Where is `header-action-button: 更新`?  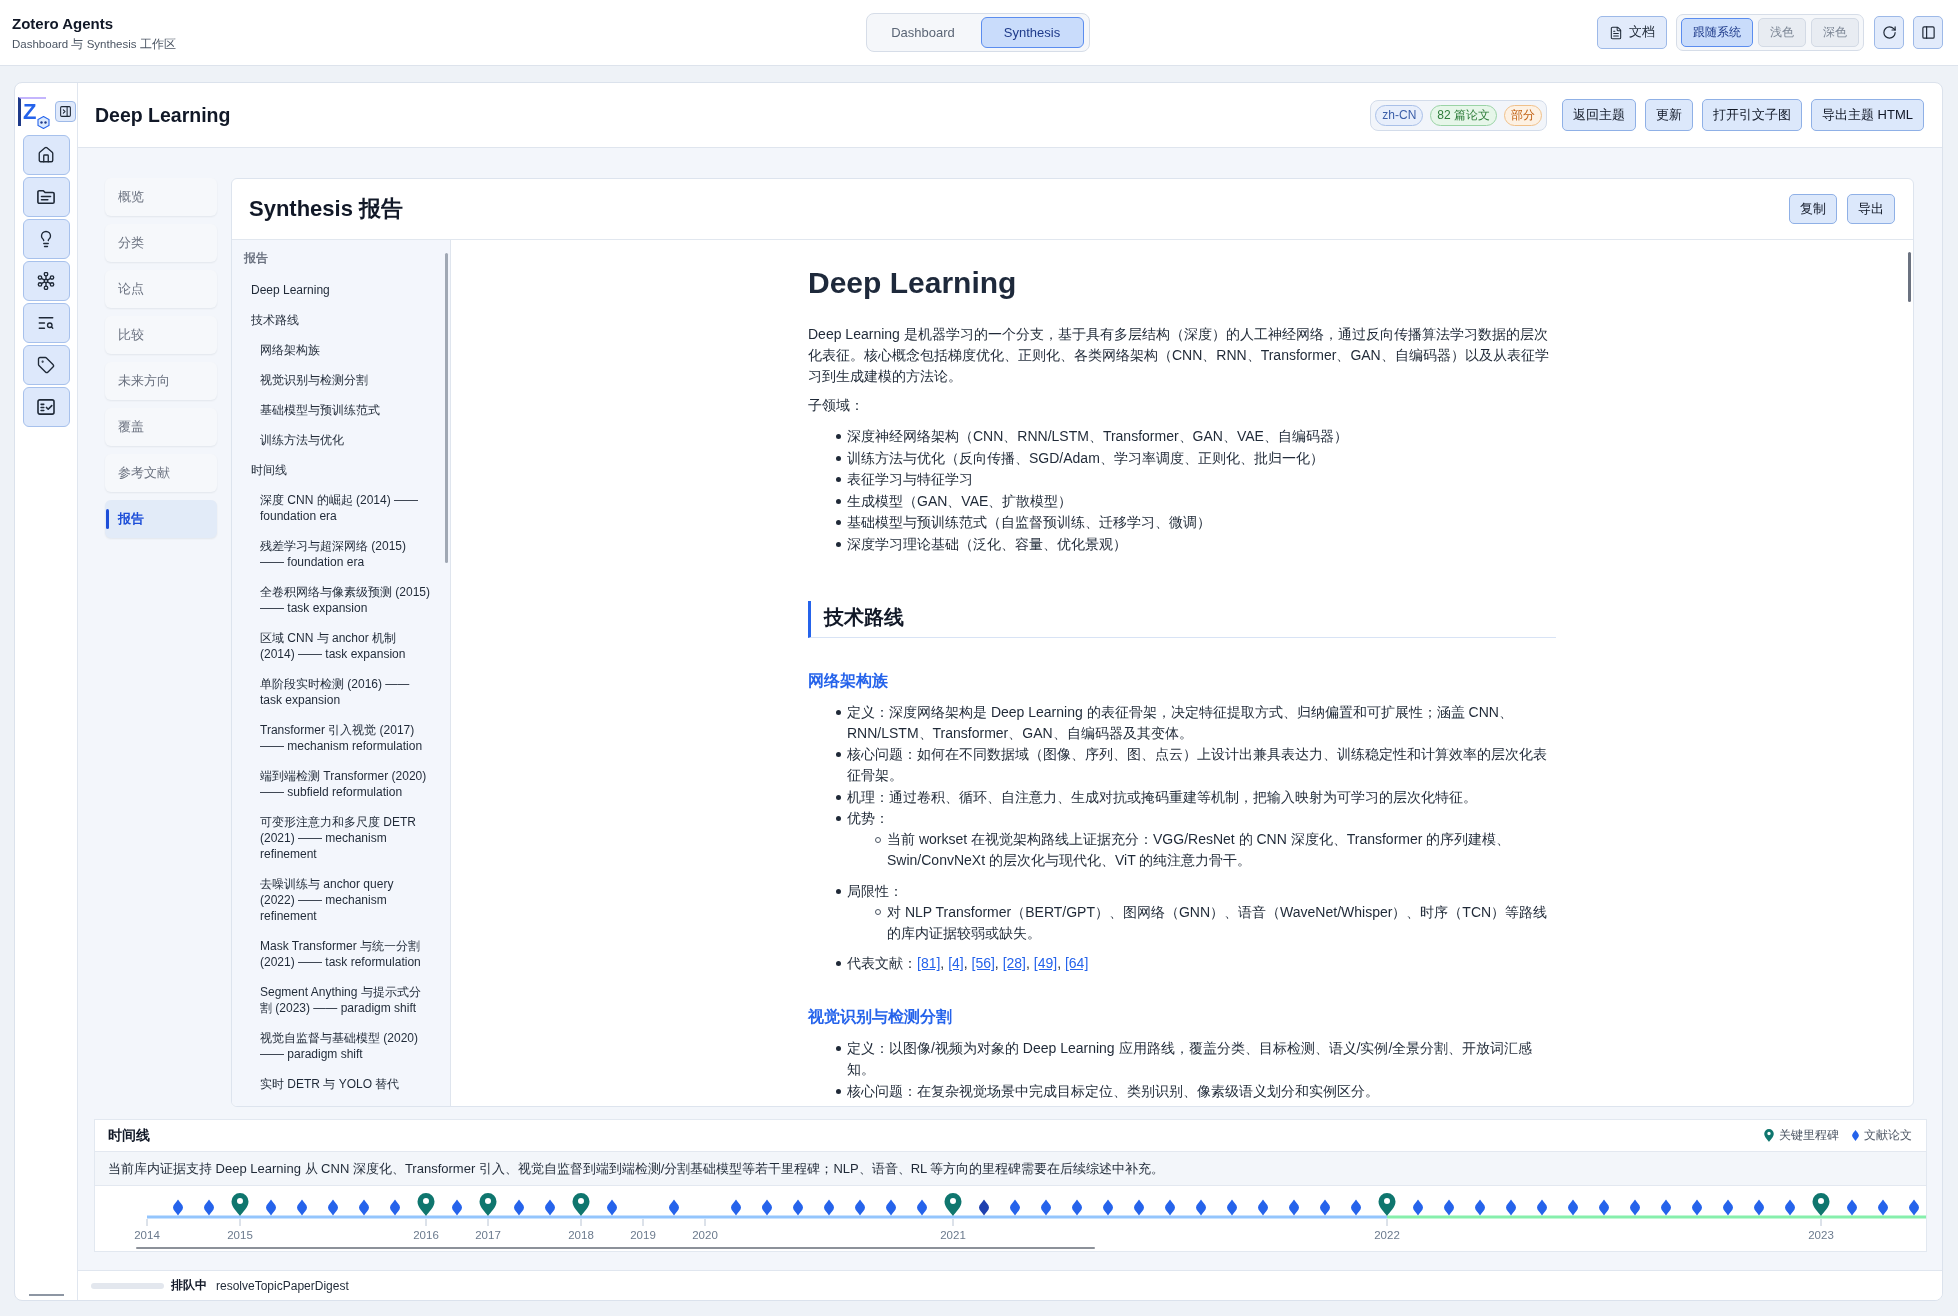
header-action-button: 更新 is located at coordinates (1669, 115).